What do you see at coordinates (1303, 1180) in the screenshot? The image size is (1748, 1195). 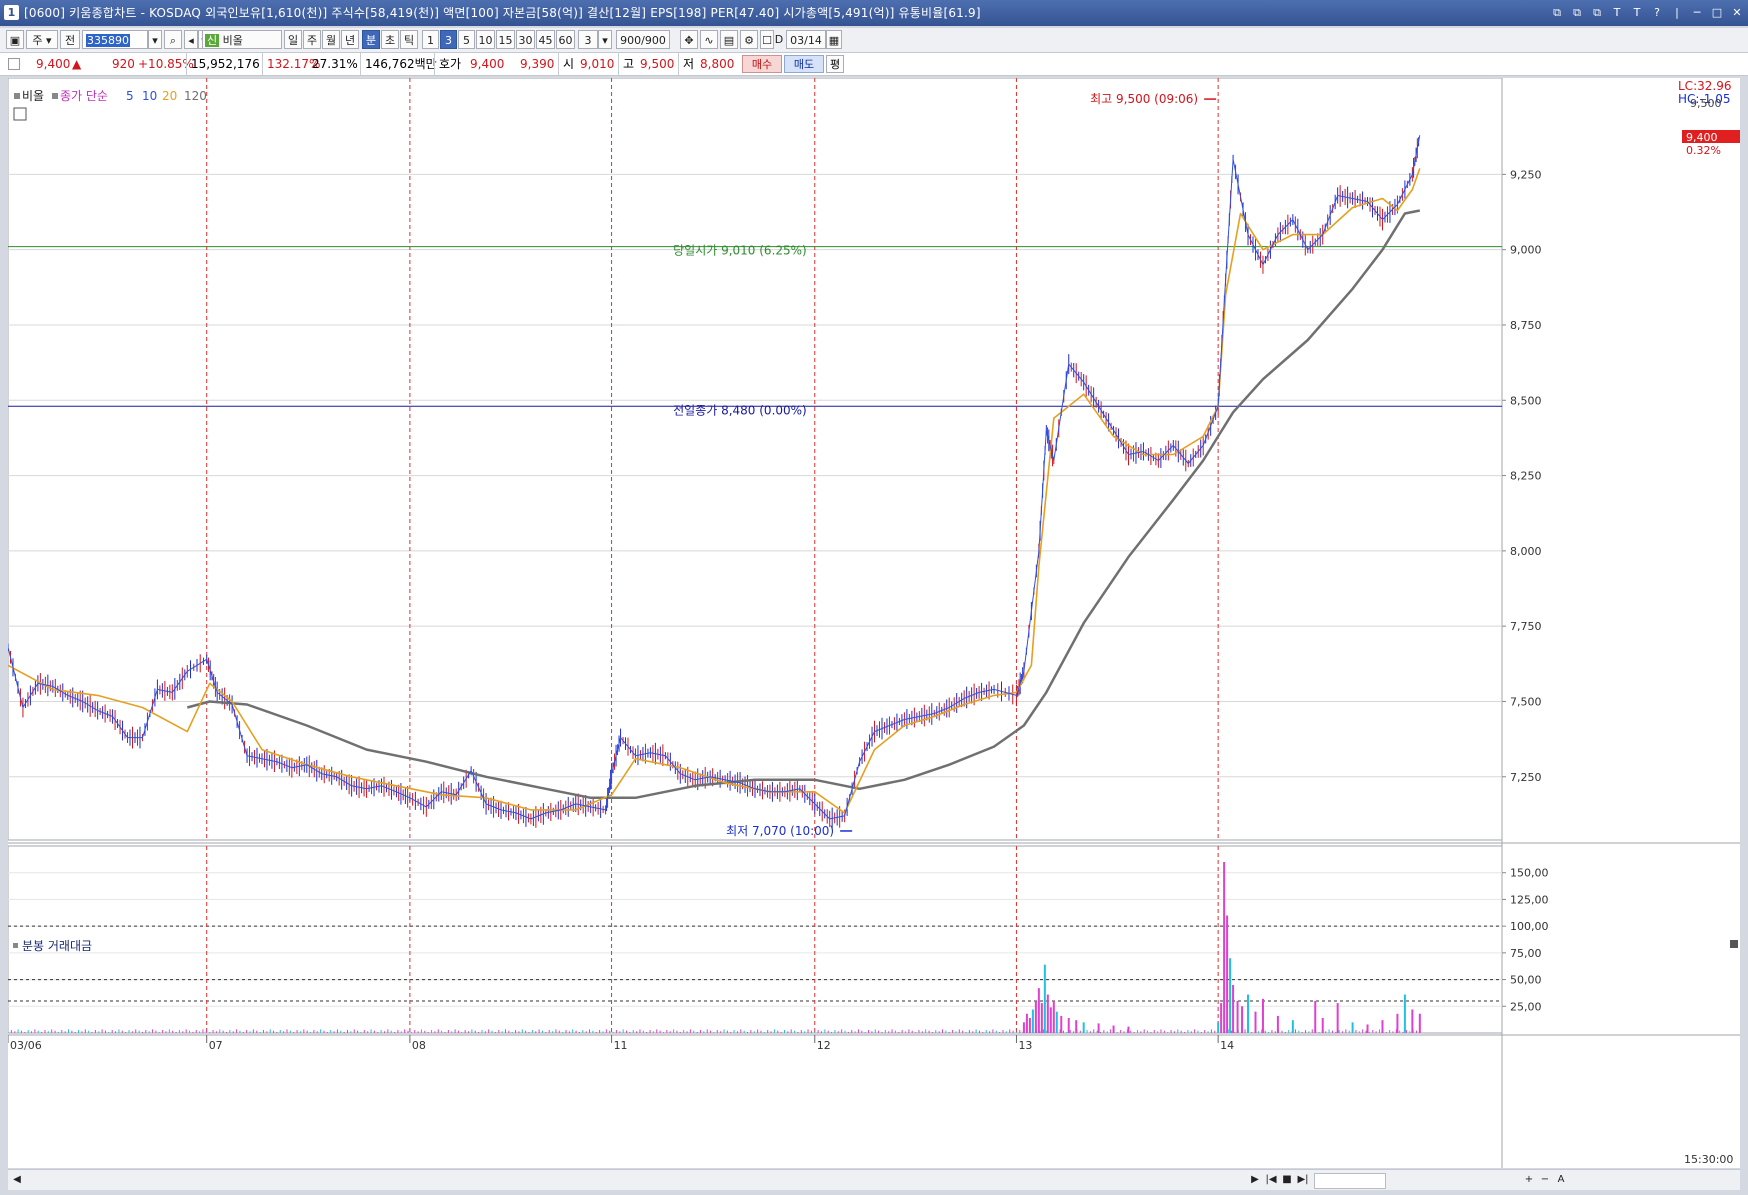 I see `scroll-end-icon: ▶|` at bounding box center [1303, 1180].